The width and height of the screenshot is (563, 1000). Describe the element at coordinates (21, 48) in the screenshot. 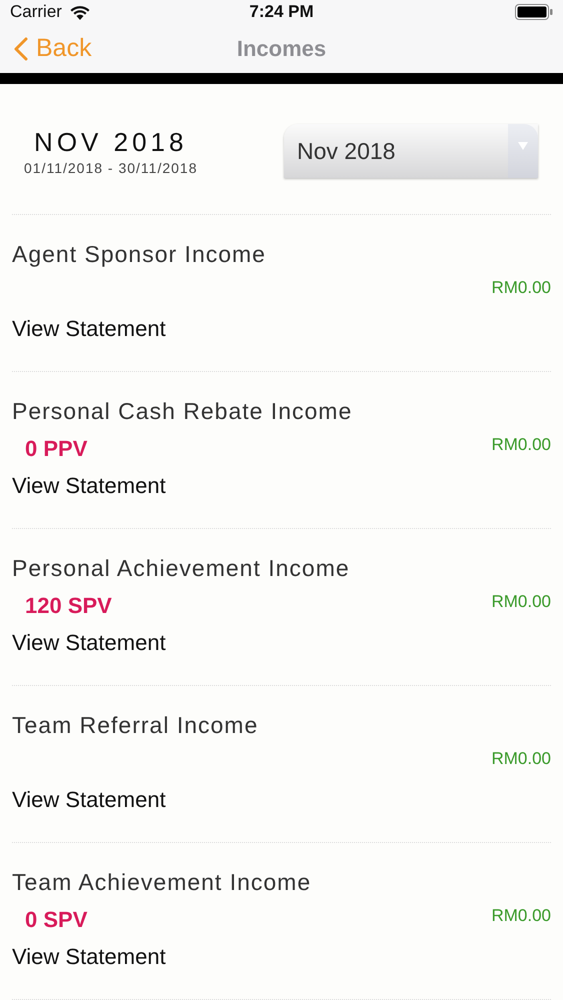

I see `chevron-left-icon` at that location.